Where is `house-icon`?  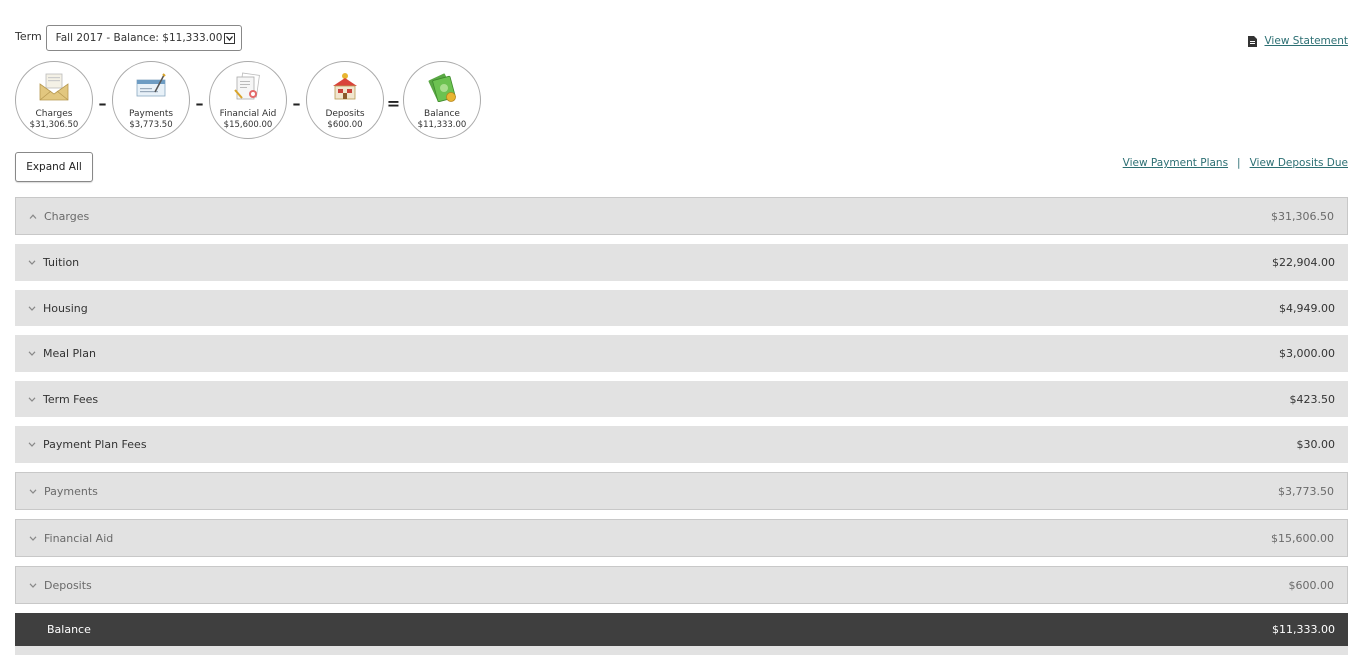
house-icon is located at coordinates (345, 87).